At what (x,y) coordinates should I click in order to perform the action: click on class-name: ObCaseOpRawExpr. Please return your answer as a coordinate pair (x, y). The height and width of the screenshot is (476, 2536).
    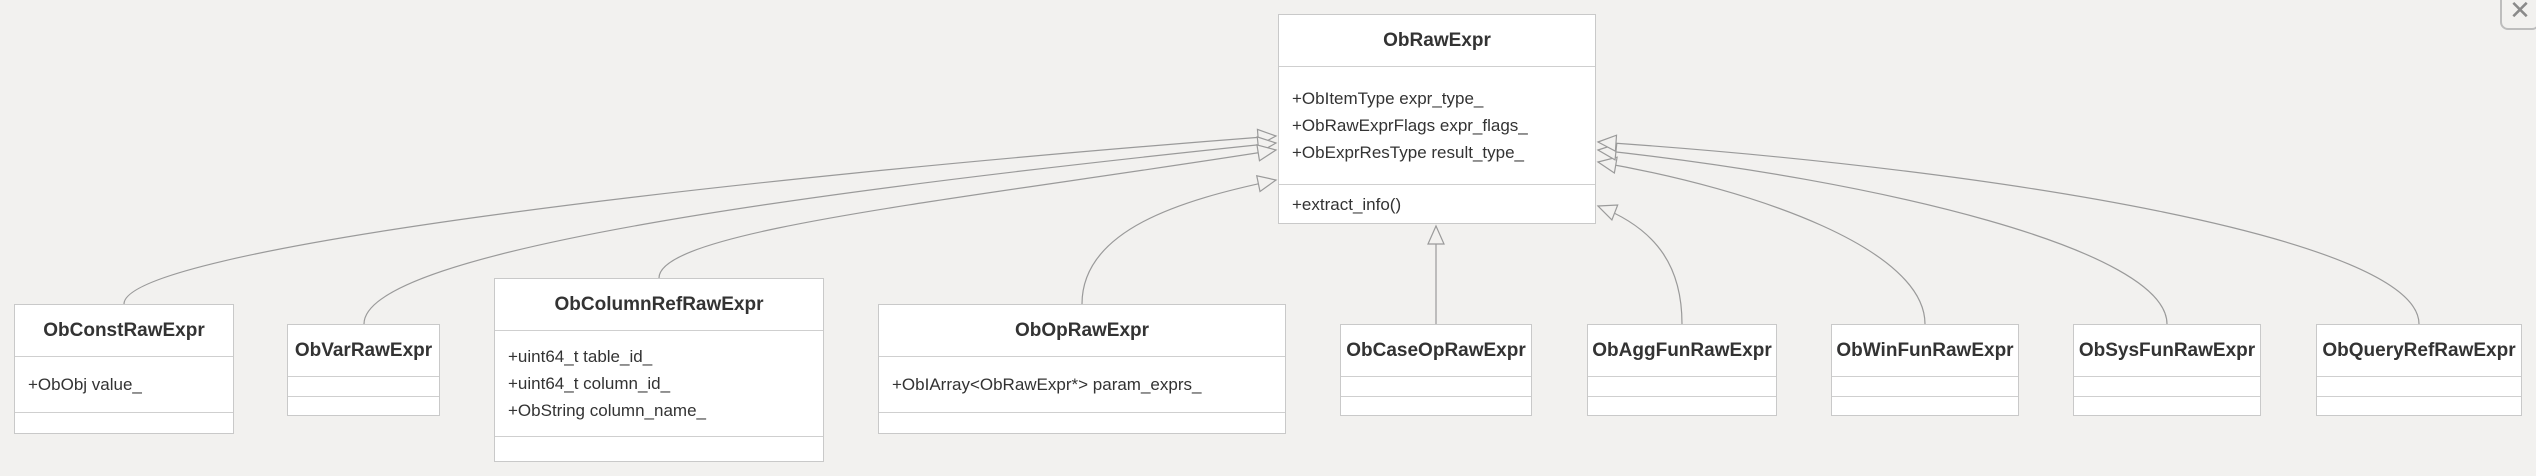
    Looking at the image, I should click on (1436, 351).